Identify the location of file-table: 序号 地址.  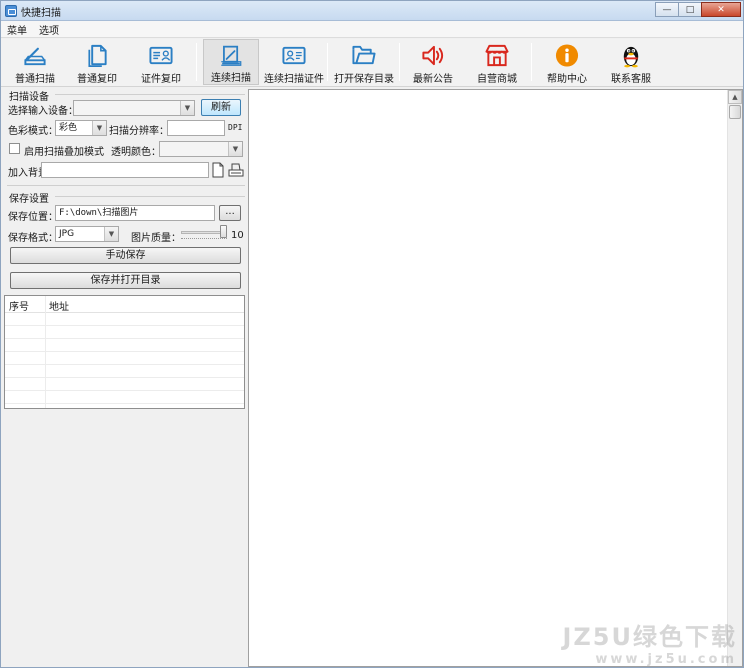
(124, 352).